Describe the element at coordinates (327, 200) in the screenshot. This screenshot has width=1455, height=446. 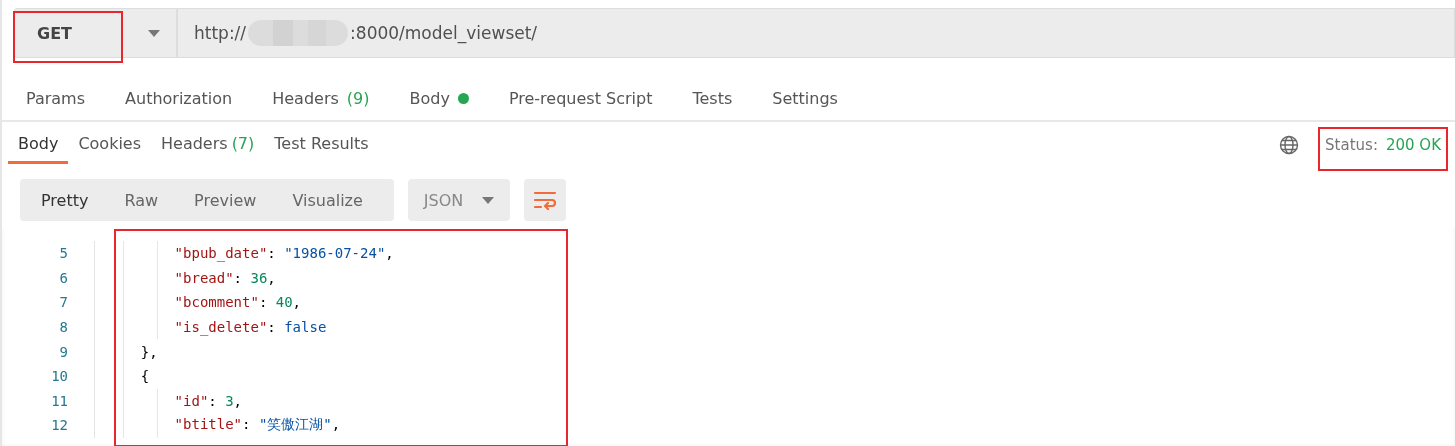
I see `view-mode-tab: Visualize` at that location.